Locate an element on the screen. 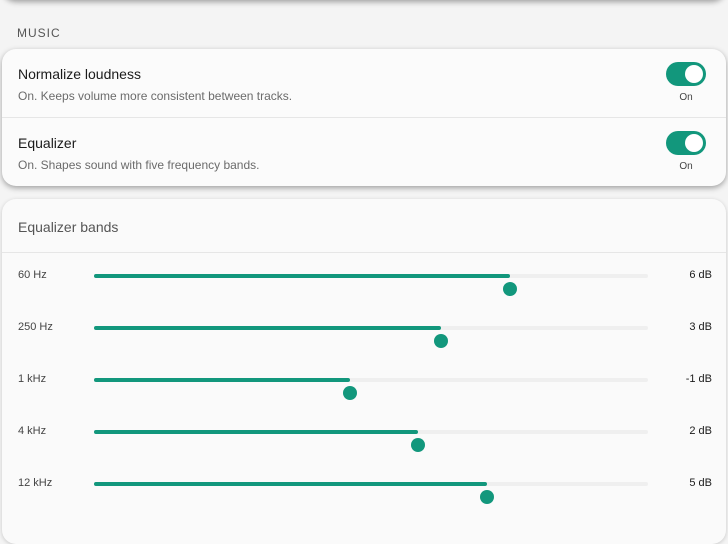 The width and height of the screenshot is (728, 544). band-label: 4 kHz is located at coordinates (32, 431).